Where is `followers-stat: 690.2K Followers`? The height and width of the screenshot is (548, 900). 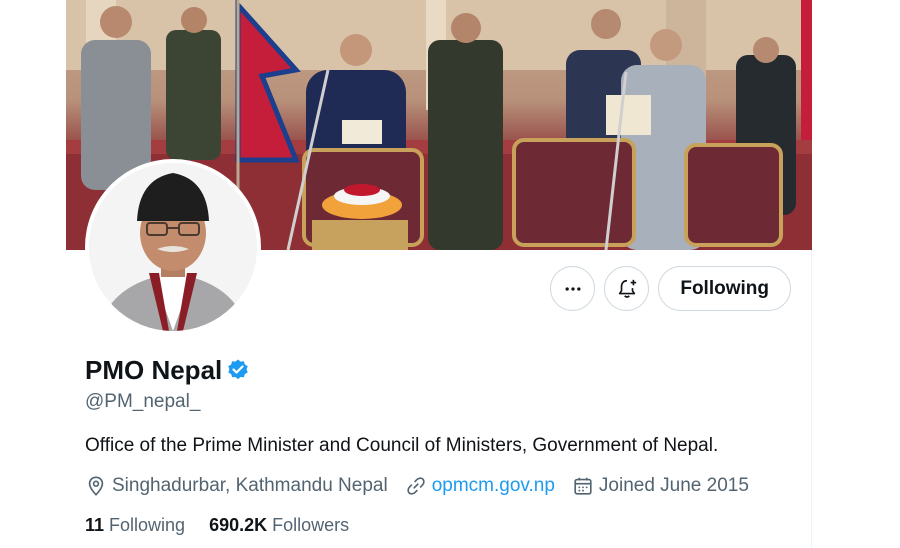 followers-stat: 690.2K Followers is located at coordinates (279, 525).